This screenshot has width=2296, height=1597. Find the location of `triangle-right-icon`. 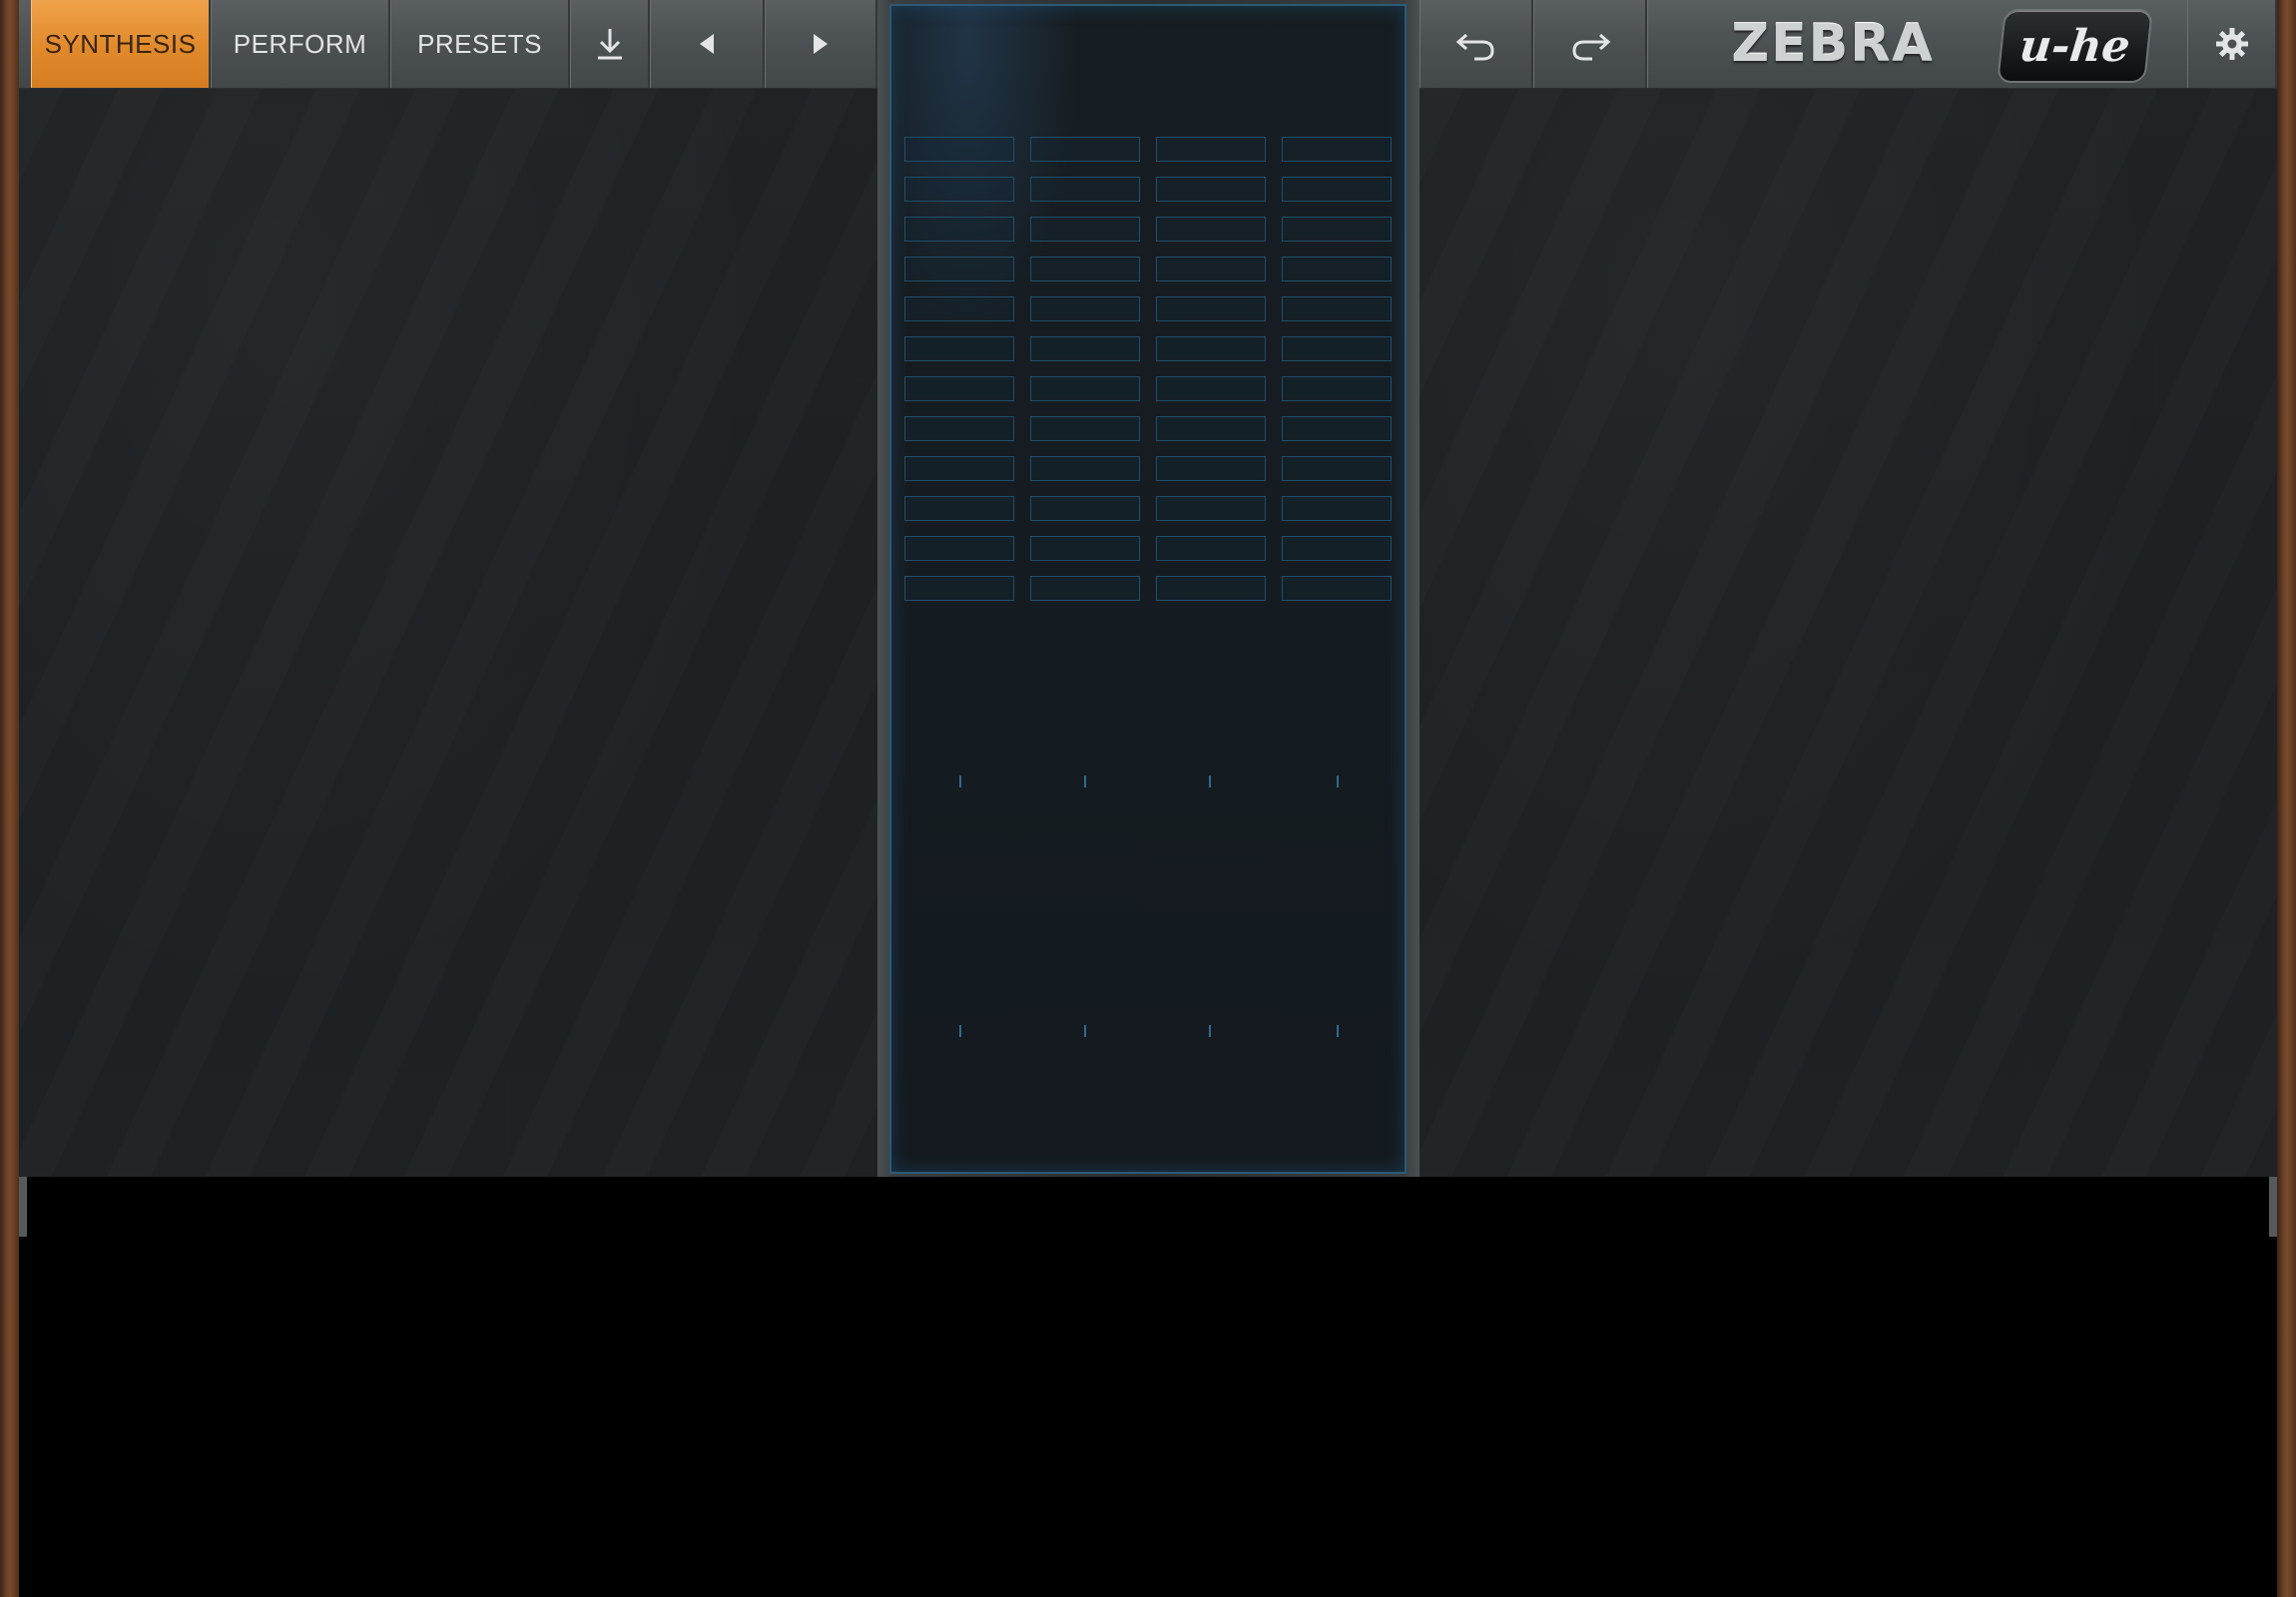

triangle-right-icon is located at coordinates (821, 44).